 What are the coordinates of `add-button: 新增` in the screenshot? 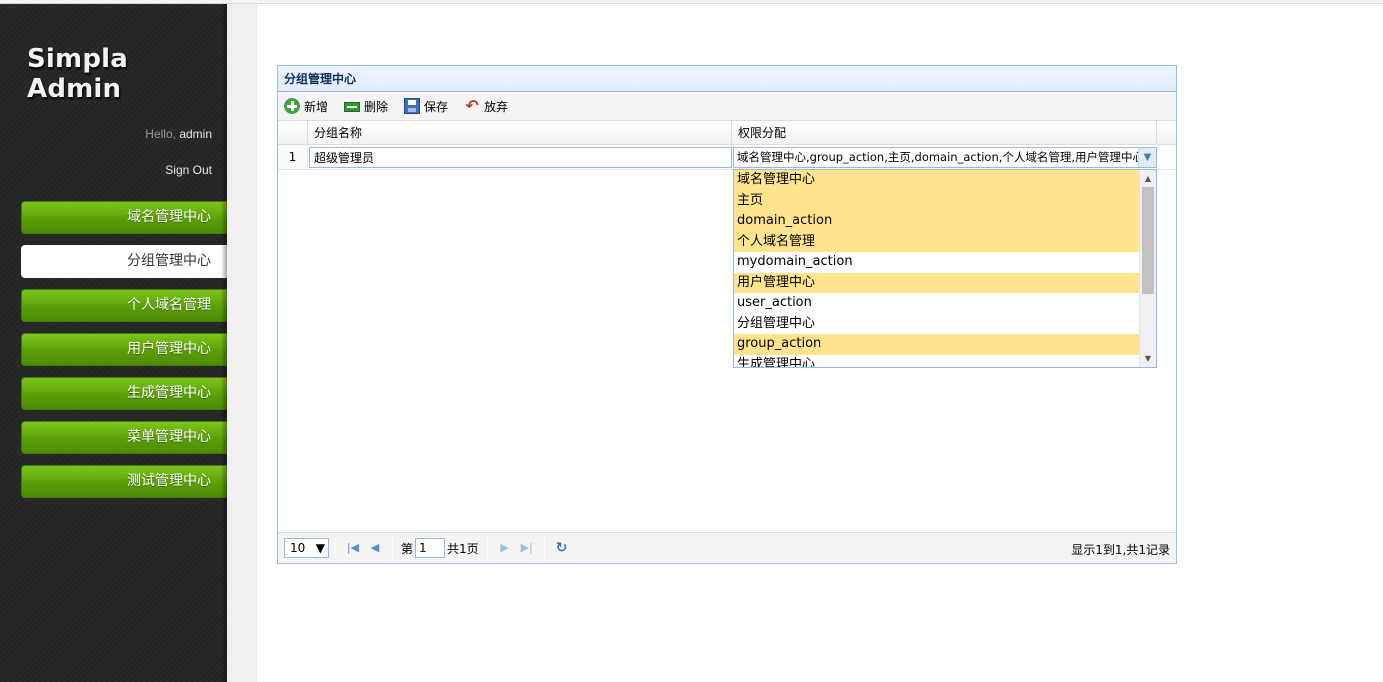 It's located at (306, 106).